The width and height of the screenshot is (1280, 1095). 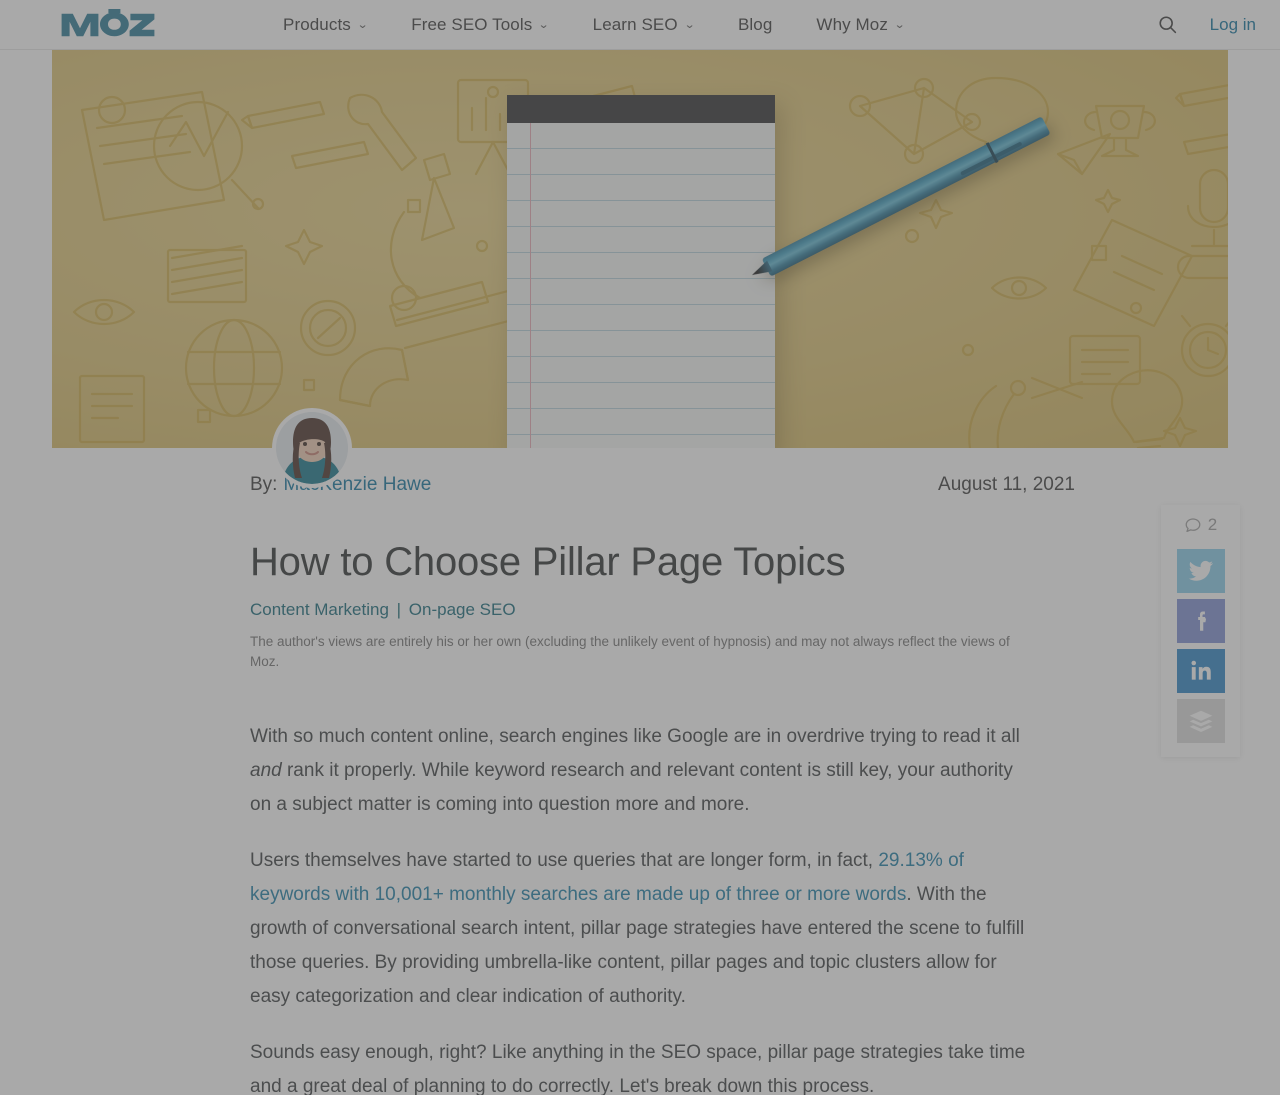 What do you see at coordinates (108, 22) in the screenshot?
I see `moz-logo-icon` at bounding box center [108, 22].